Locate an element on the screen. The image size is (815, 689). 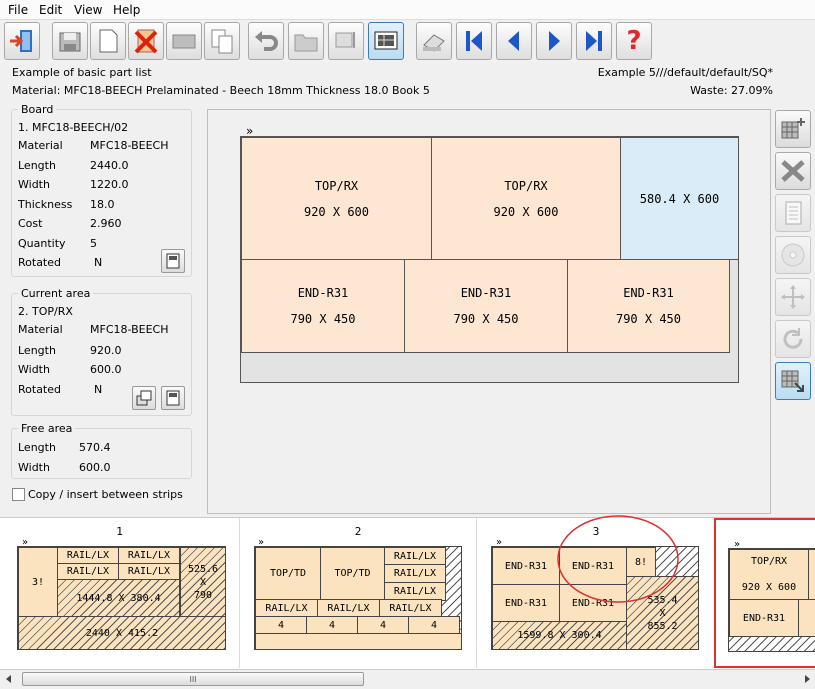
eraser-icon is located at coordinates (434, 43).